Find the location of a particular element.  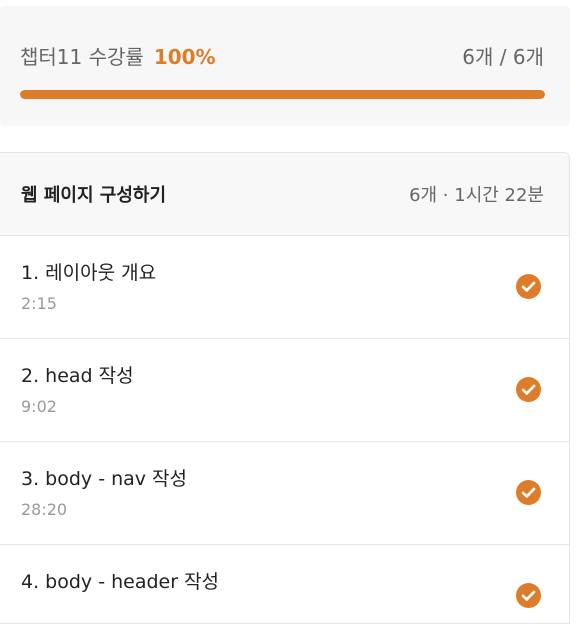

progress-label-group: 챕터11 수강률 100% is located at coordinates (118, 55).